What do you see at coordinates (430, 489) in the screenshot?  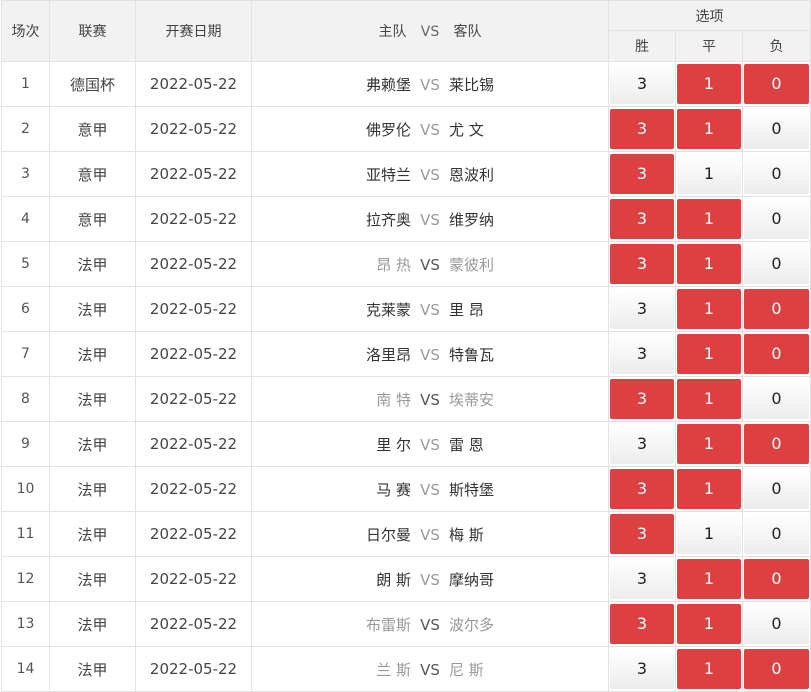 I see `vs-label: VS` at bounding box center [430, 489].